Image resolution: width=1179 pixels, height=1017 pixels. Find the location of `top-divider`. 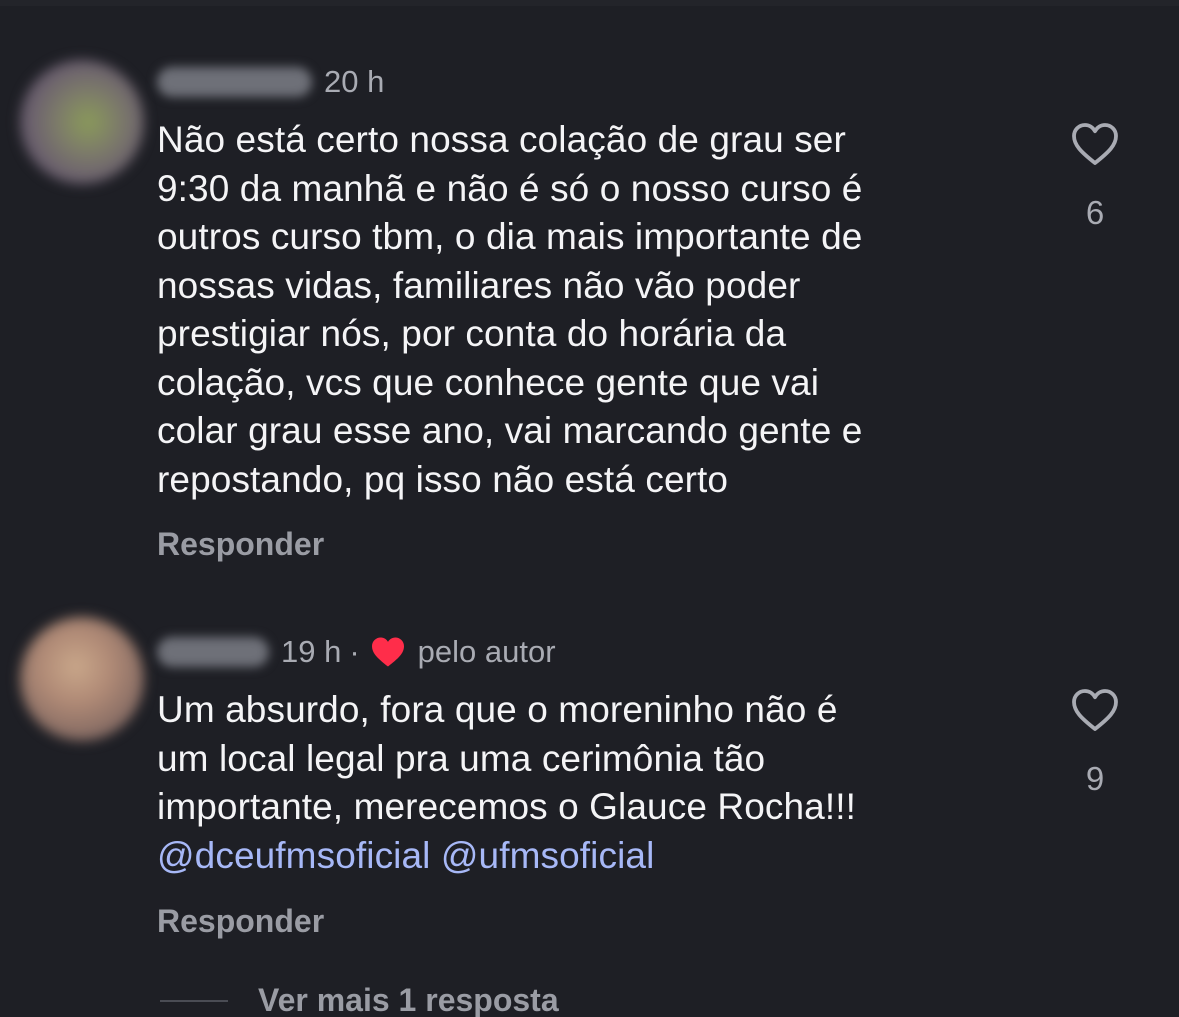

top-divider is located at coordinates (589, 3).